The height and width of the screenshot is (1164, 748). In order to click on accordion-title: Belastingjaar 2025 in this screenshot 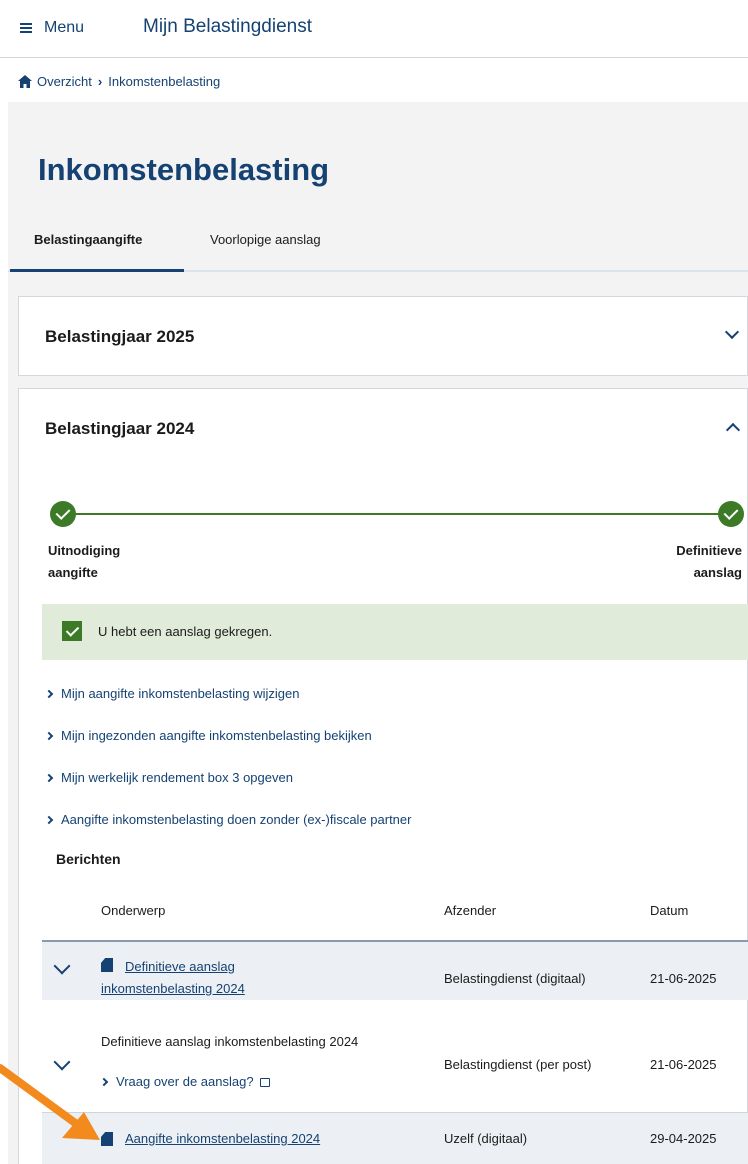, I will do `click(120, 336)`.